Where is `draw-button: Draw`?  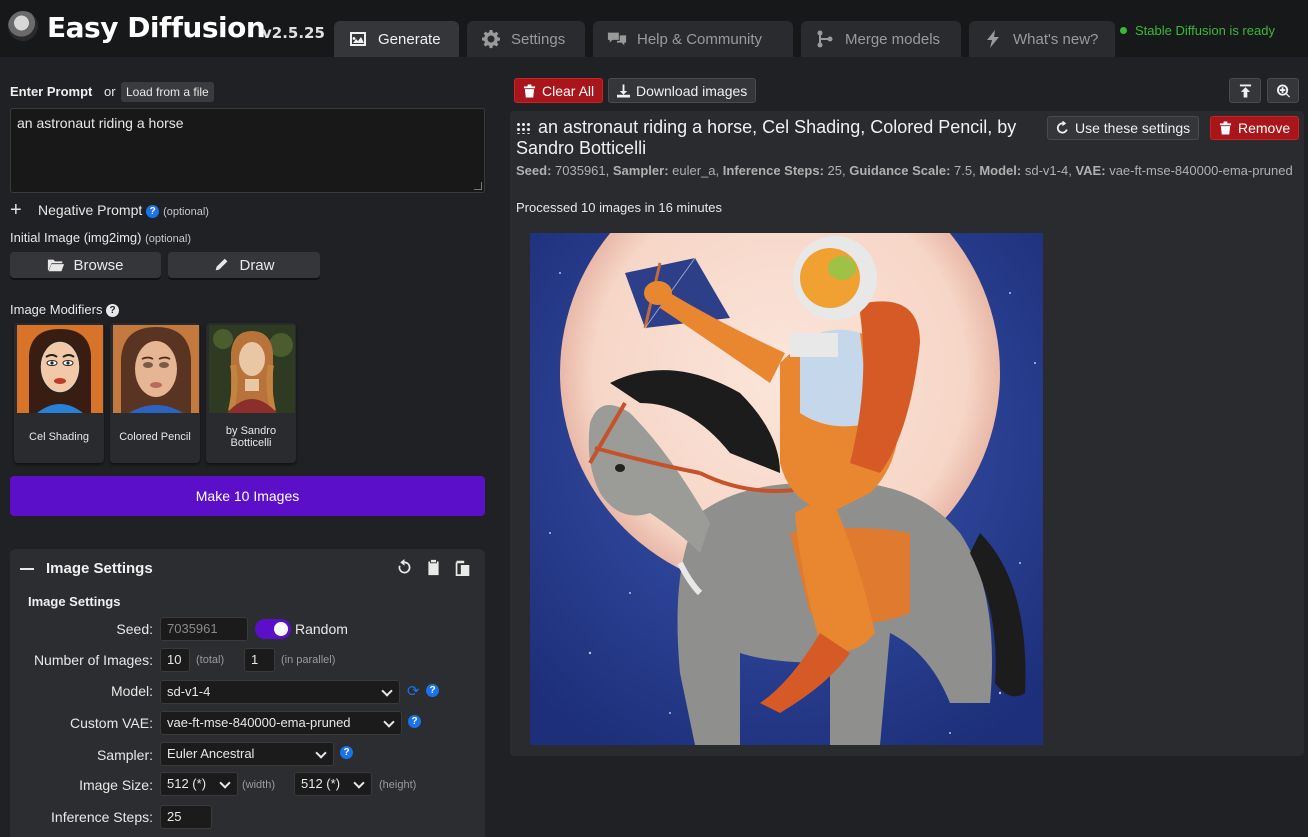
draw-button: Draw is located at coordinates (244, 265).